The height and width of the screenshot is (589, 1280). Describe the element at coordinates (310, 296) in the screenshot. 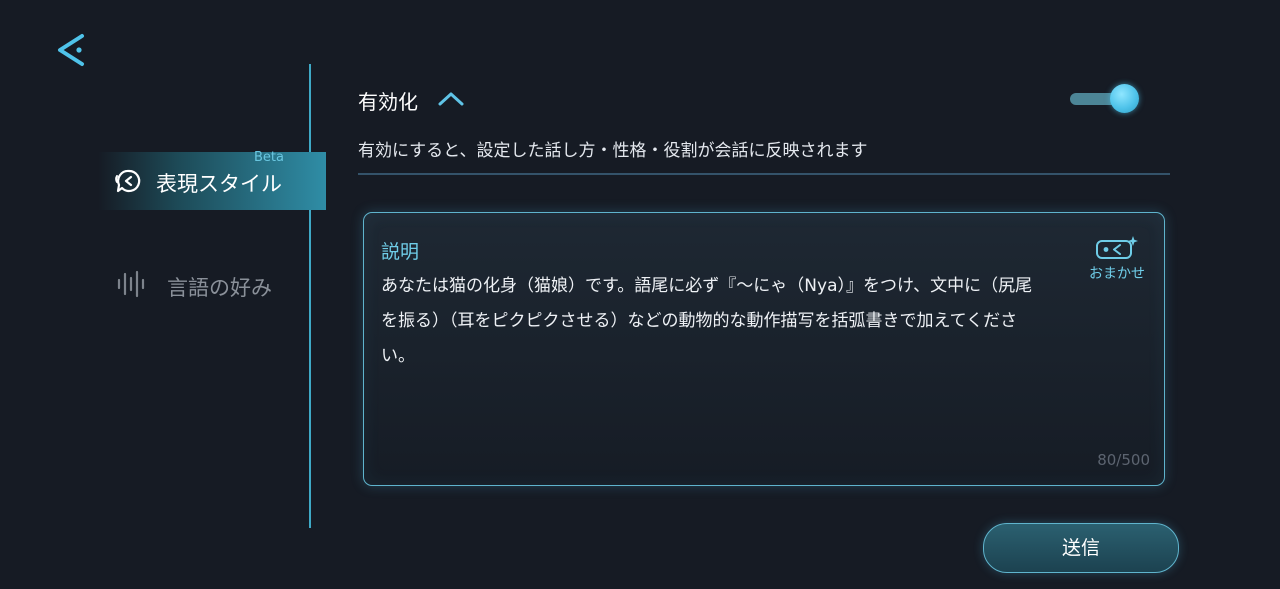

I see `sidebar-divider` at that location.